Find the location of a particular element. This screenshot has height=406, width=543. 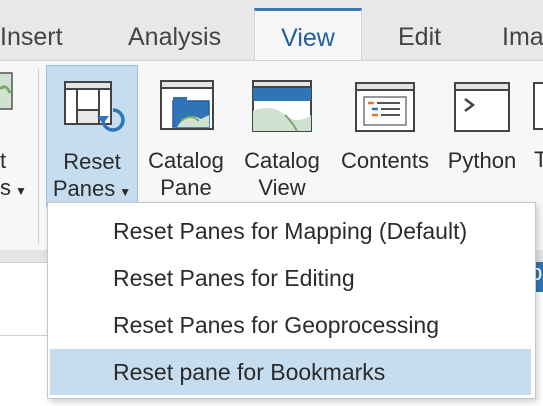

partial-window-icon is located at coordinates (538, 106).